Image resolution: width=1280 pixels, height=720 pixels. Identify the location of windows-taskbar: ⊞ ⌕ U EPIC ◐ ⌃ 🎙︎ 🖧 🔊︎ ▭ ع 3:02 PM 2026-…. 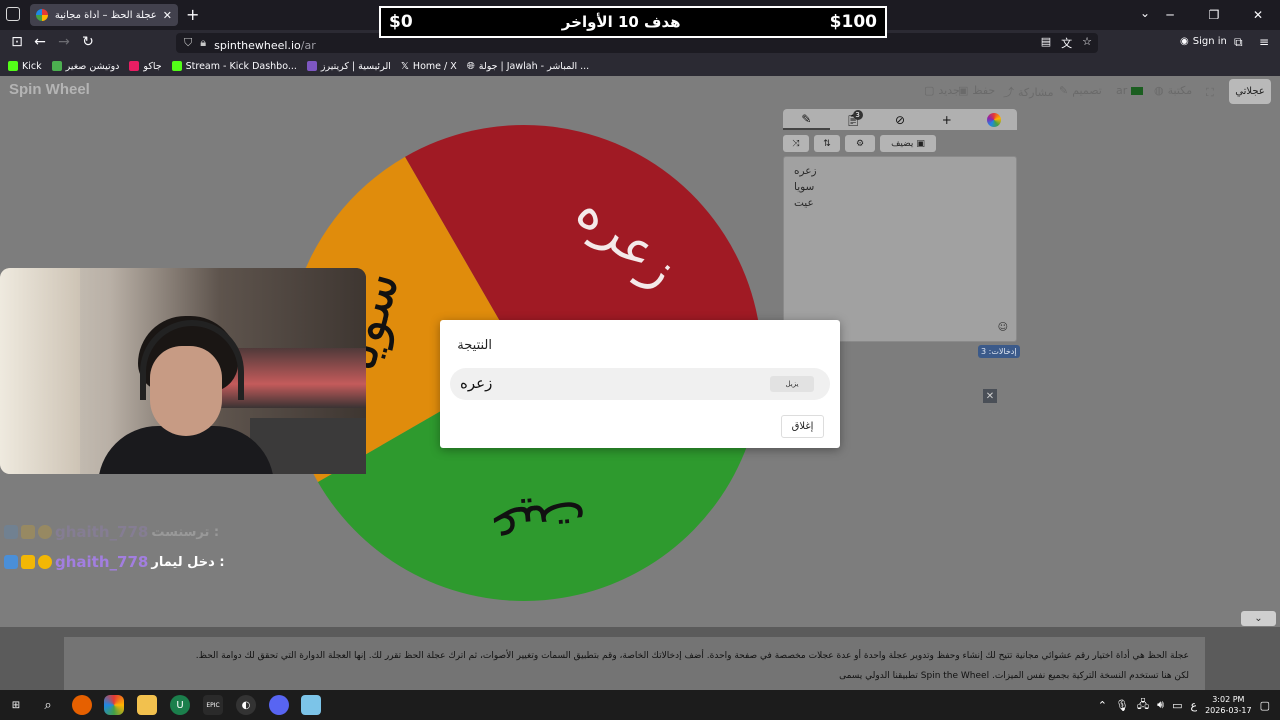
(640, 705).